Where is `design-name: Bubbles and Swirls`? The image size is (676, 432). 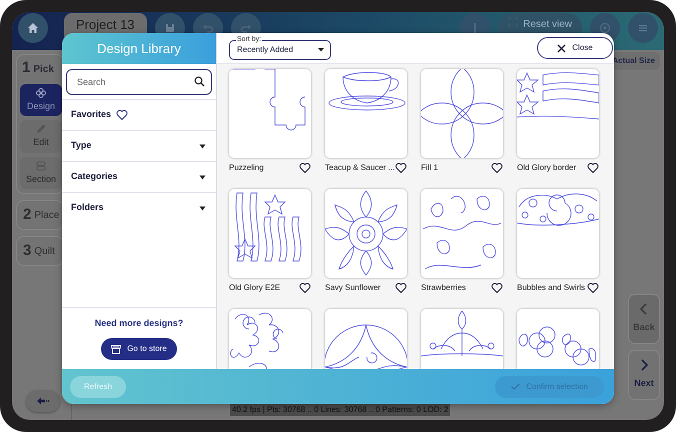
design-name: Bubbles and Swirls is located at coordinates (551, 288).